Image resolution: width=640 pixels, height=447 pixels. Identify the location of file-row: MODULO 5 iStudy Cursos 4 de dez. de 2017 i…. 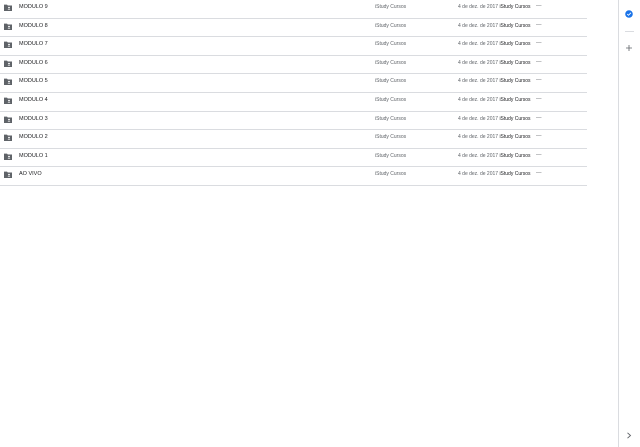
(293, 83).